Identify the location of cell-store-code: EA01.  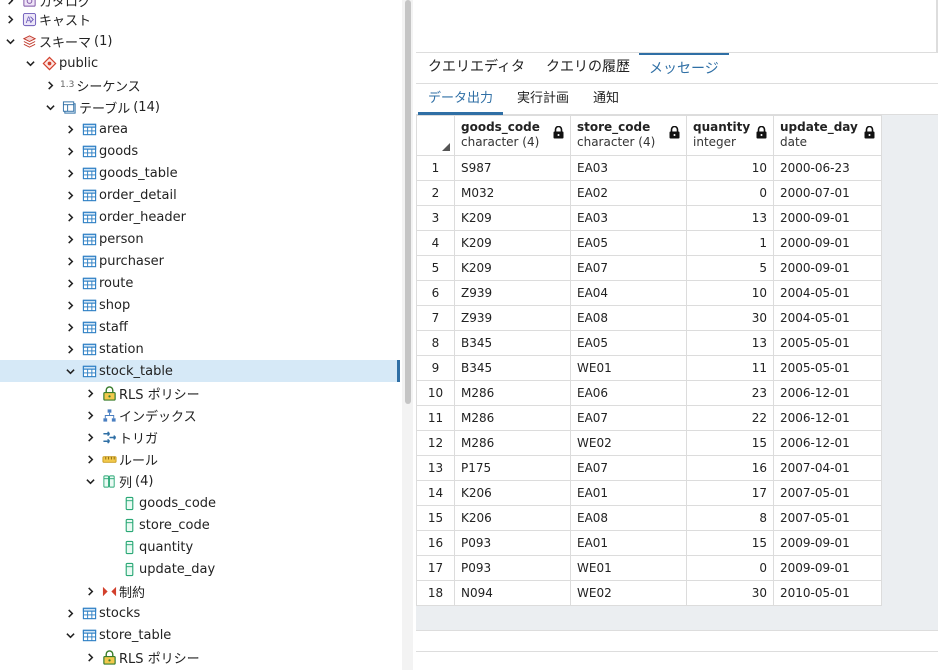
(628, 543).